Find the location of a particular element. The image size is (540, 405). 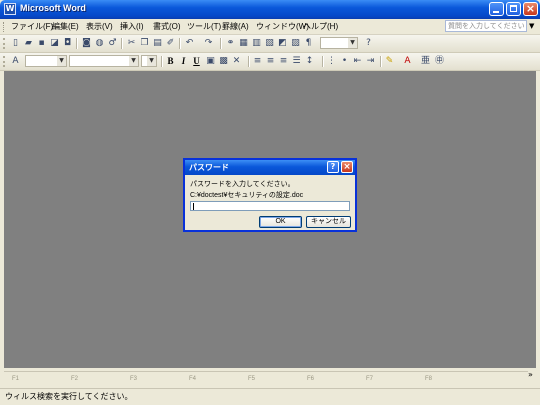

underline-button: U is located at coordinates (196, 61).